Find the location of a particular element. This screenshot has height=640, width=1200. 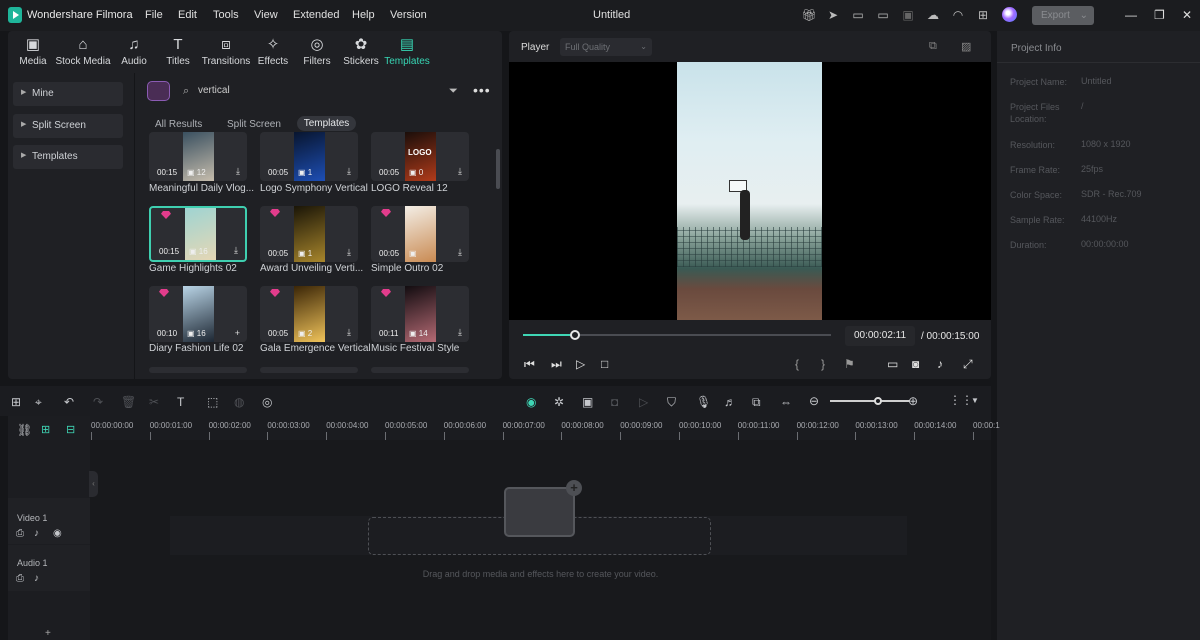

crop-icon: ⬚ is located at coordinates (212, 402).